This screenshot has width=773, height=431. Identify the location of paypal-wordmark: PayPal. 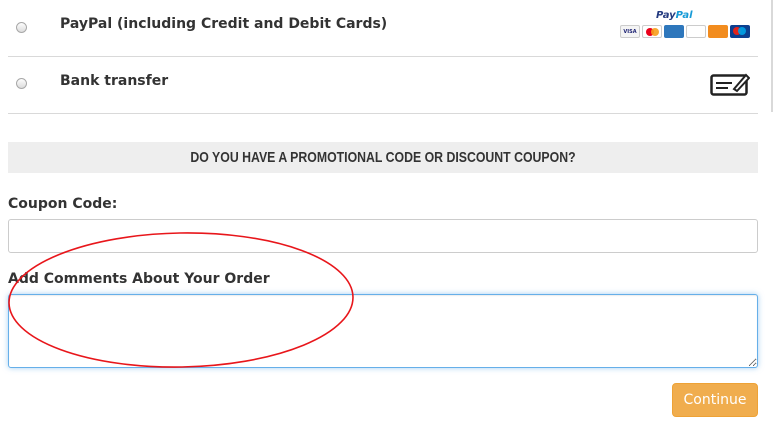
(674, 15).